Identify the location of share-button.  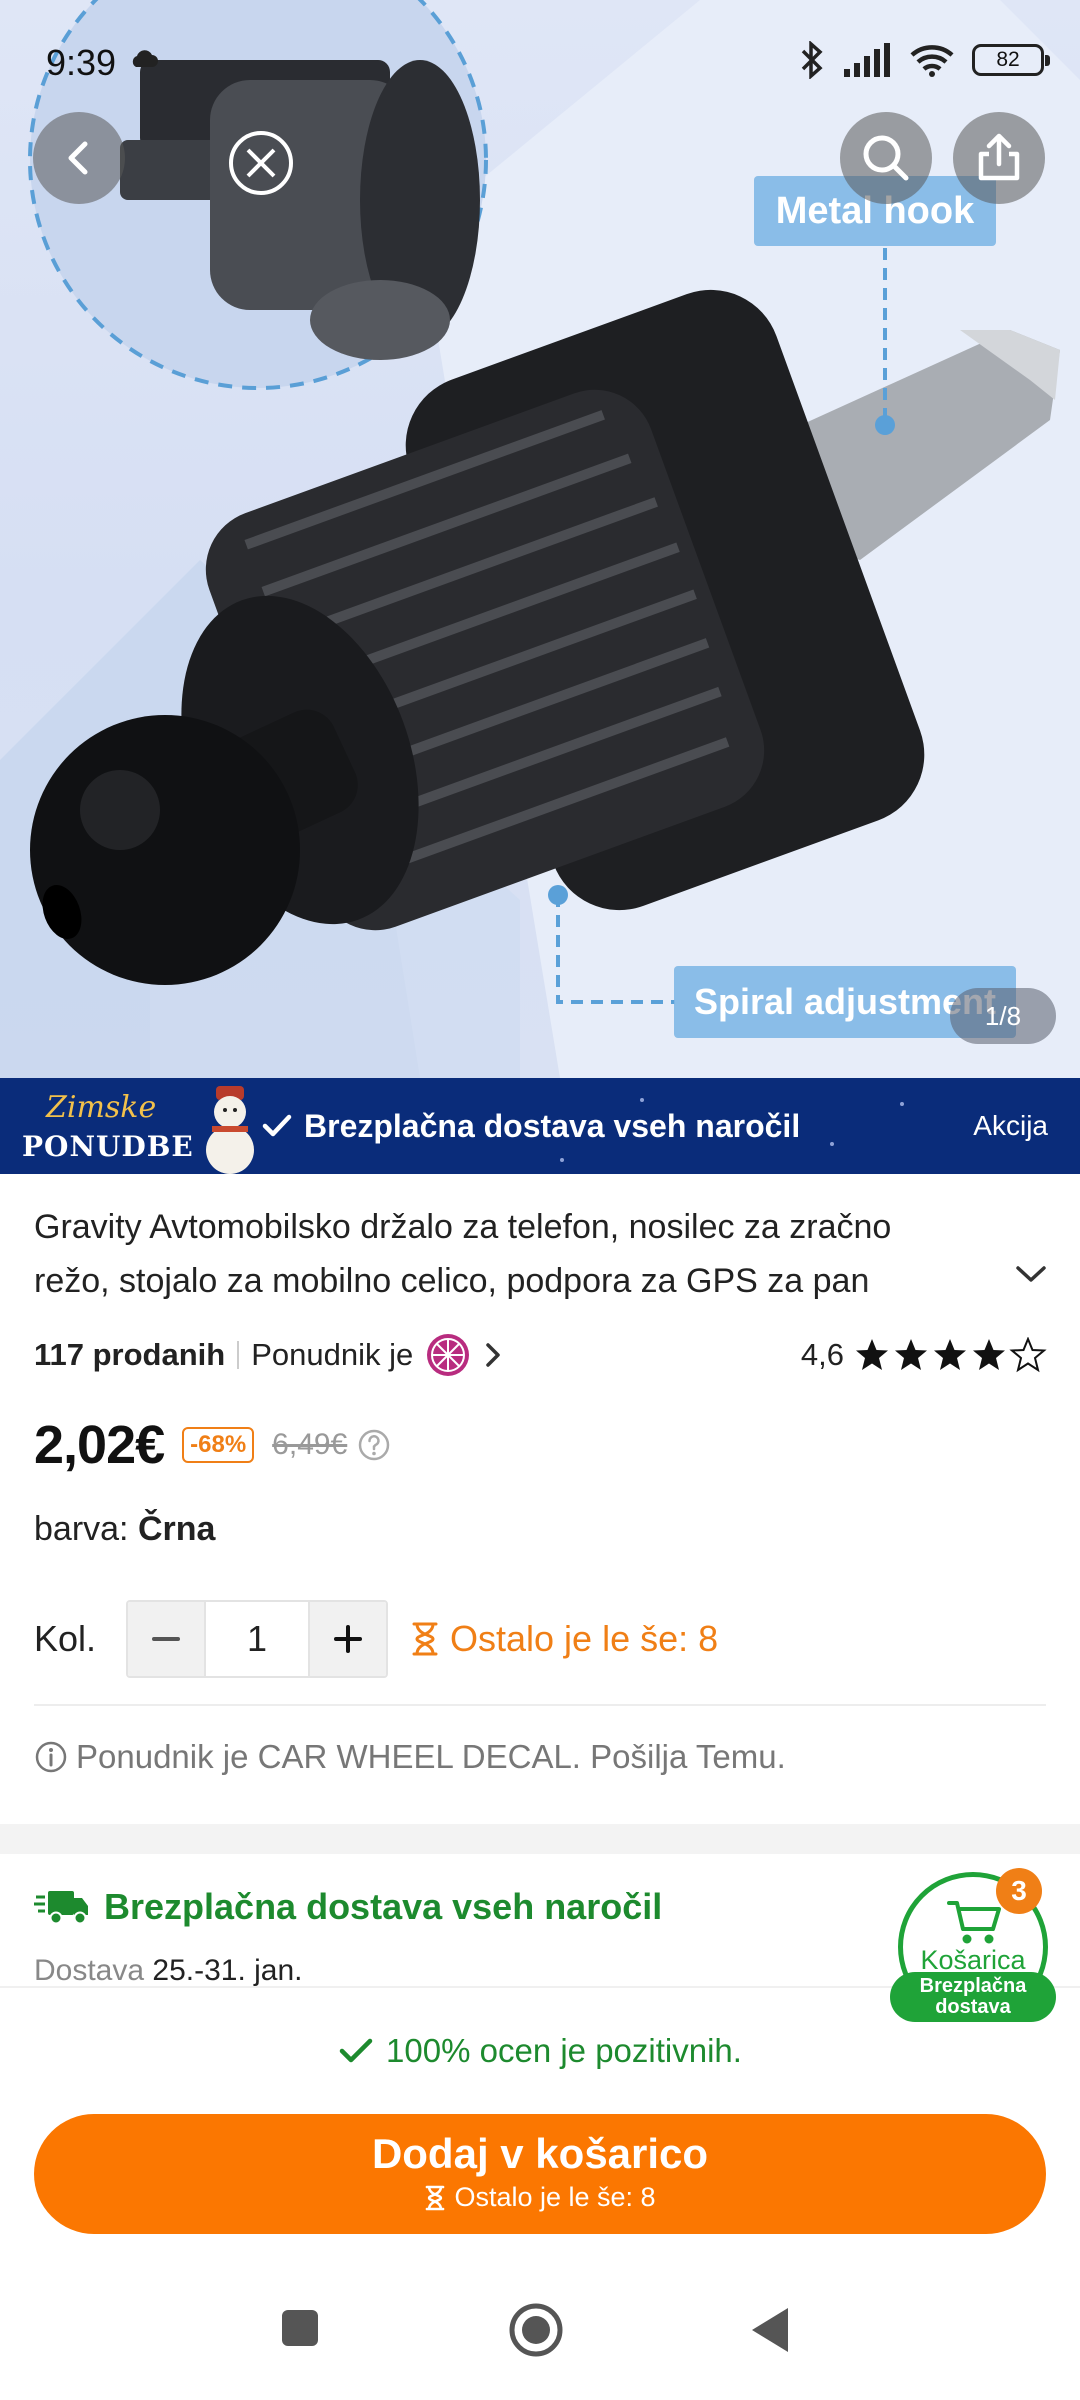
(999, 158).